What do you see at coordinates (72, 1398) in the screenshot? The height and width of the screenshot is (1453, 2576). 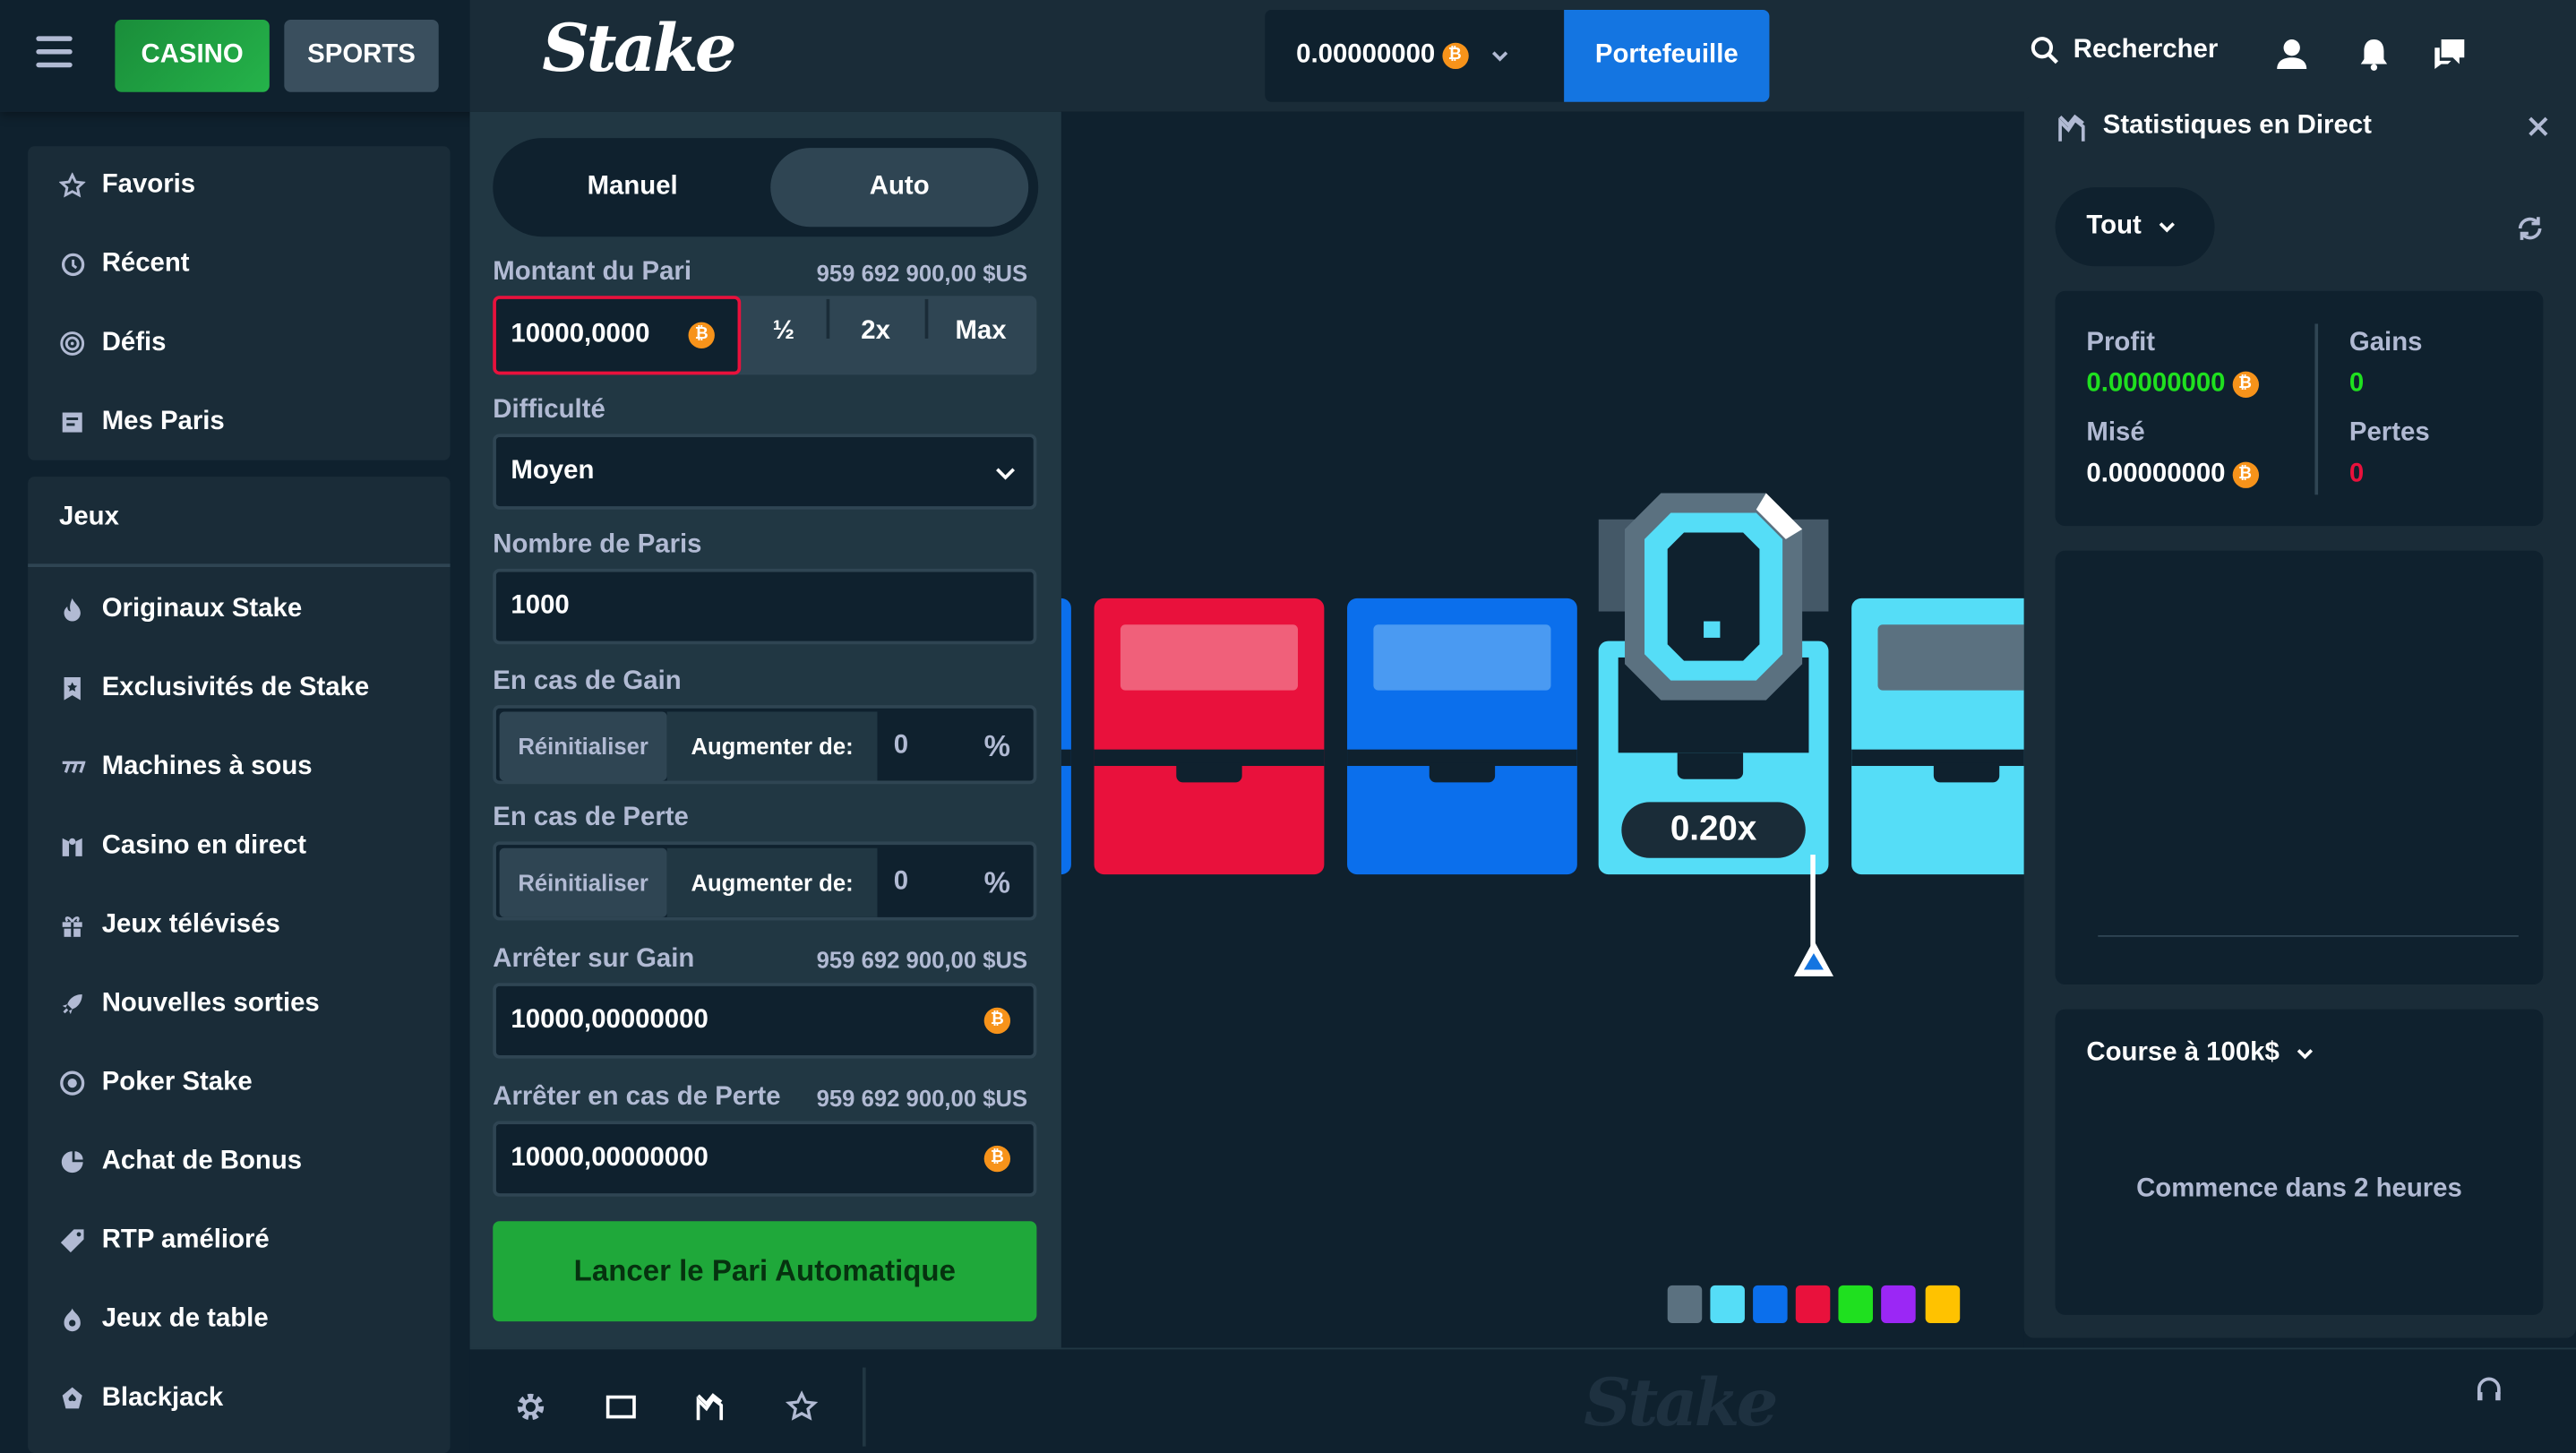 I see `spade-card-icon` at bounding box center [72, 1398].